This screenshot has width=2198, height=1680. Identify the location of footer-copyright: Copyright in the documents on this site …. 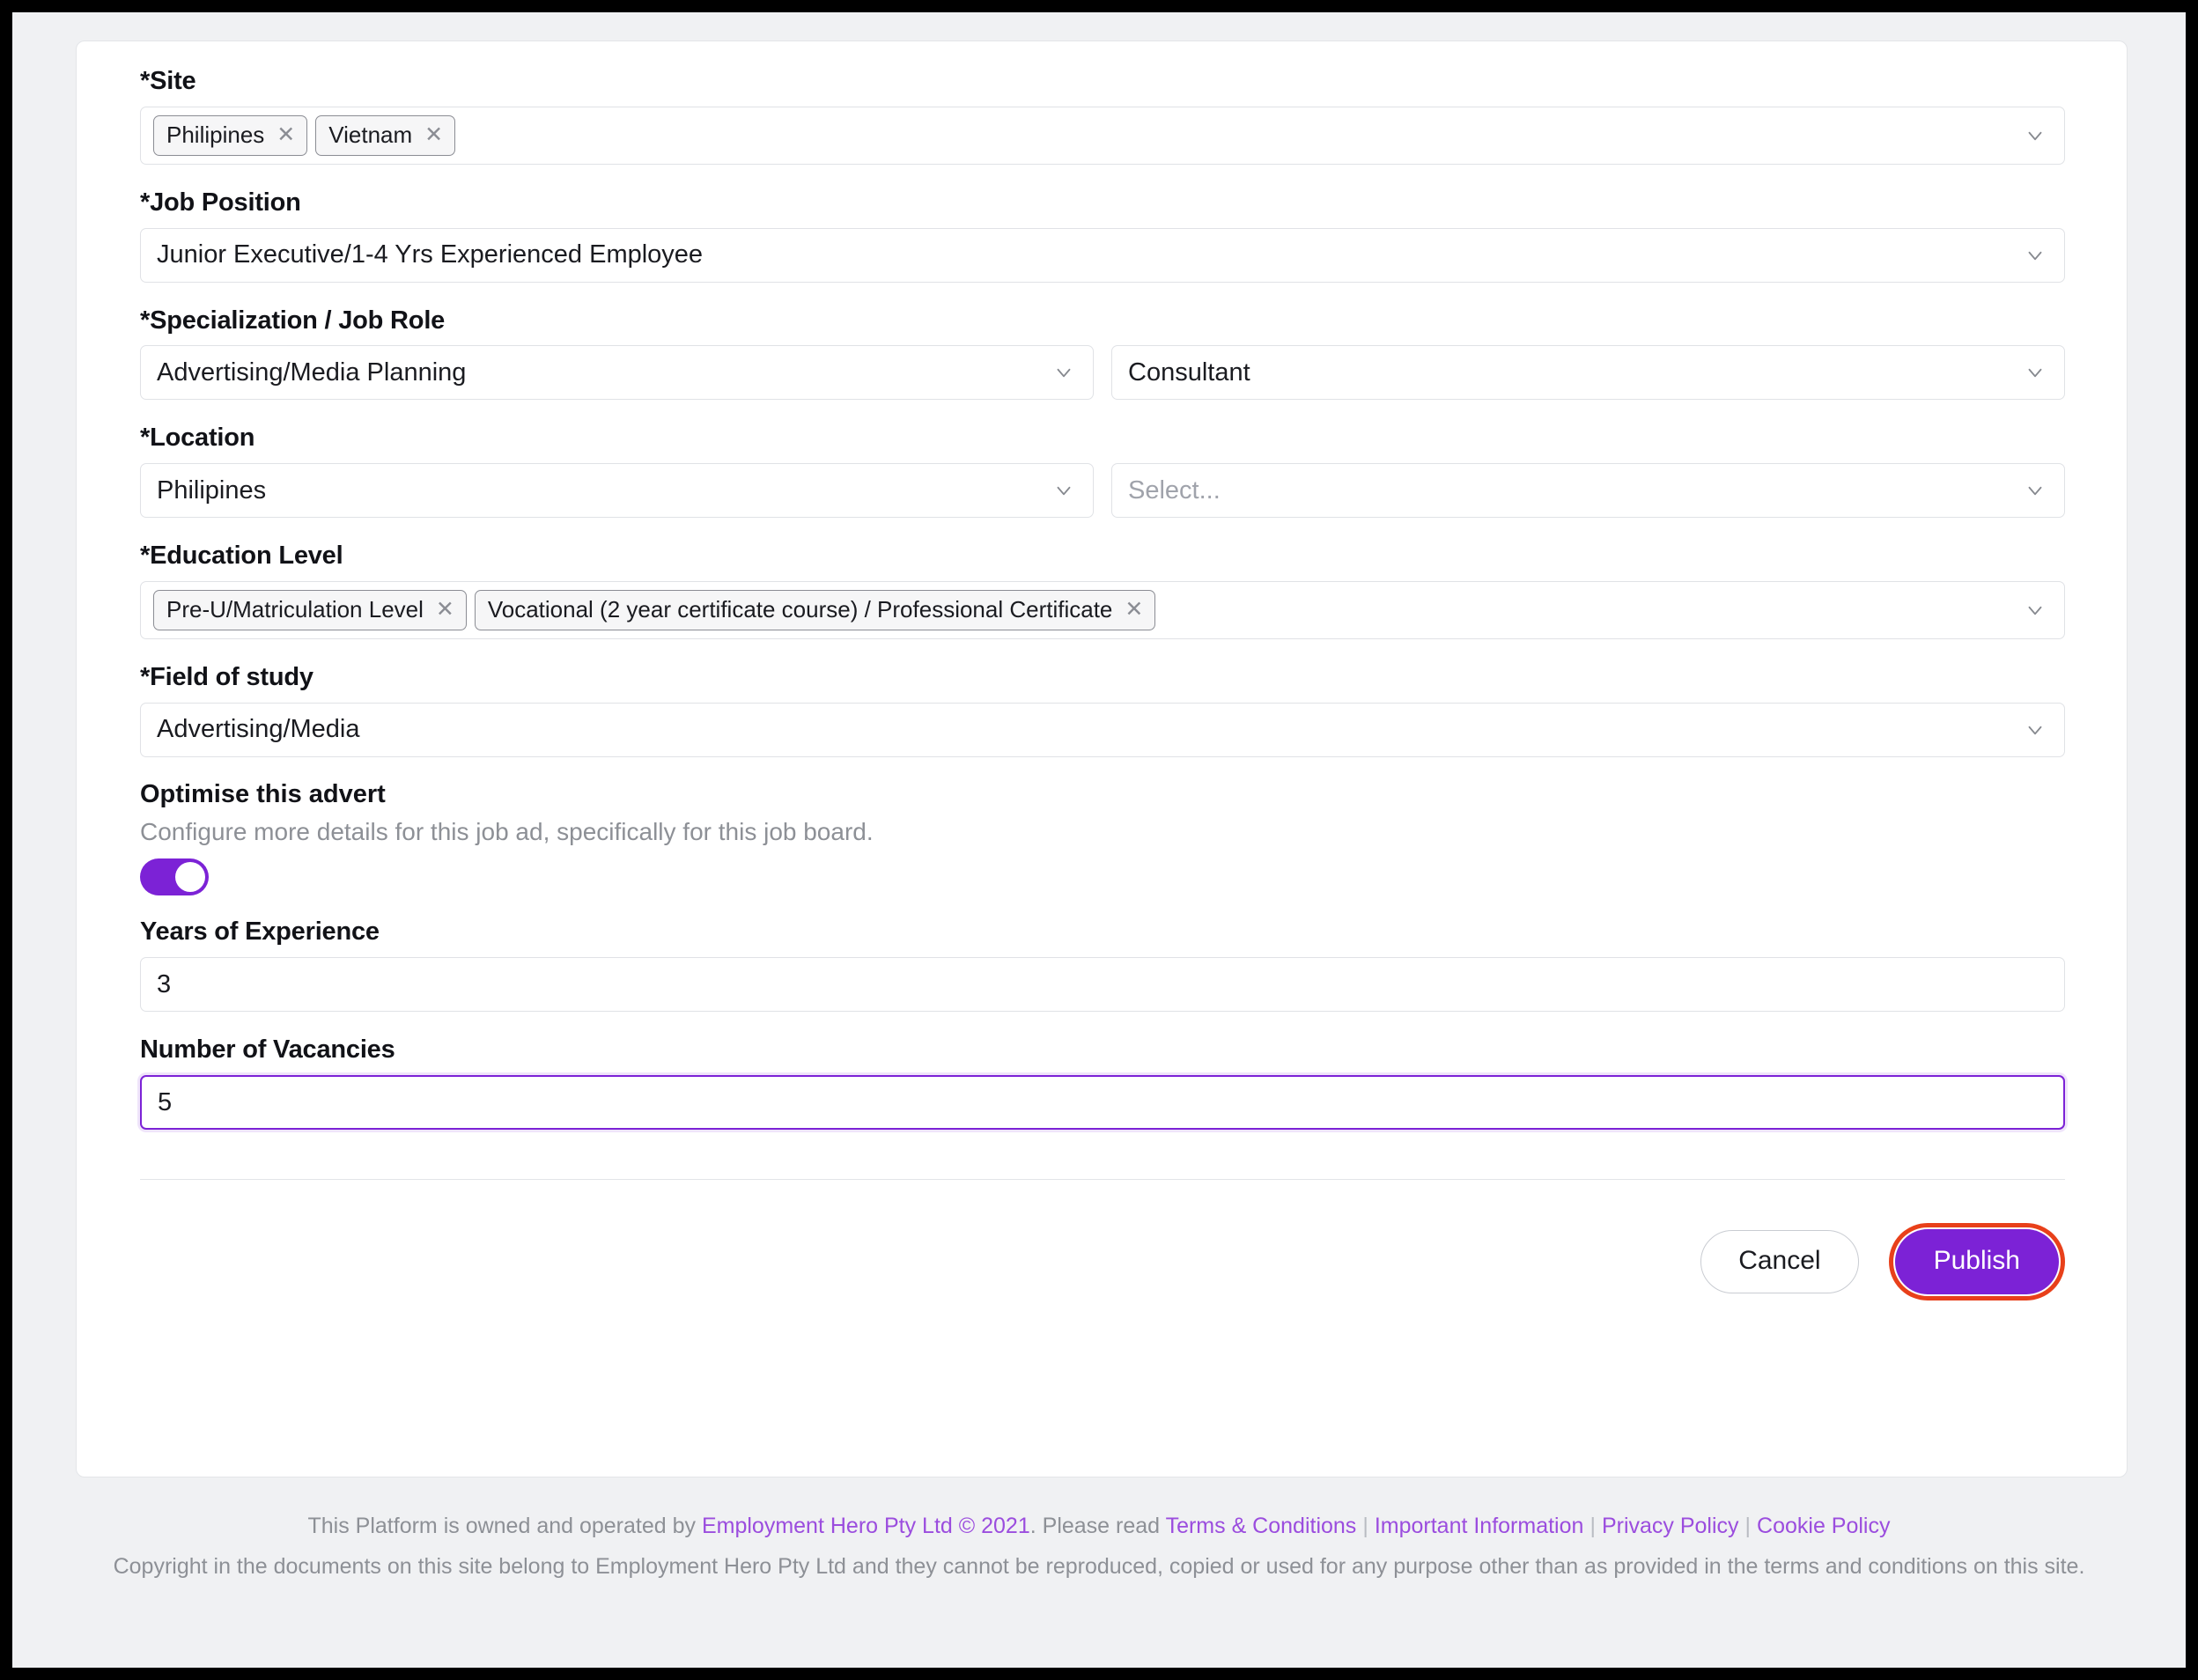
(1099, 1566).